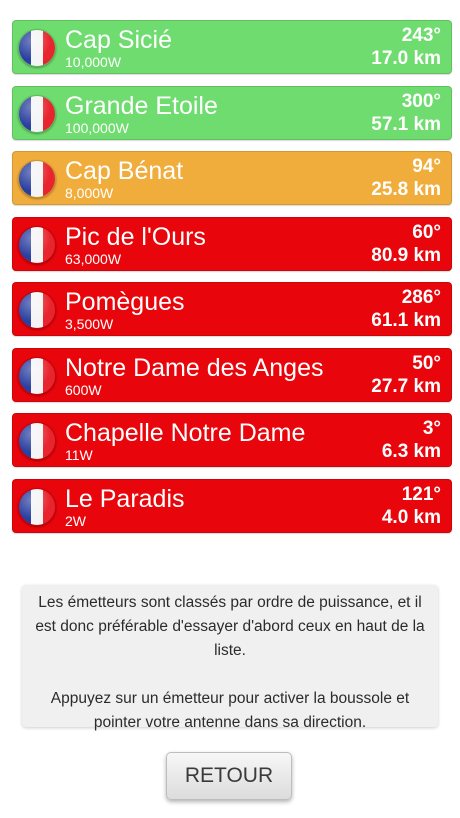 The image size is (460, 818). I want to click on transmitter-bearing: 286°, so click(421, 297).